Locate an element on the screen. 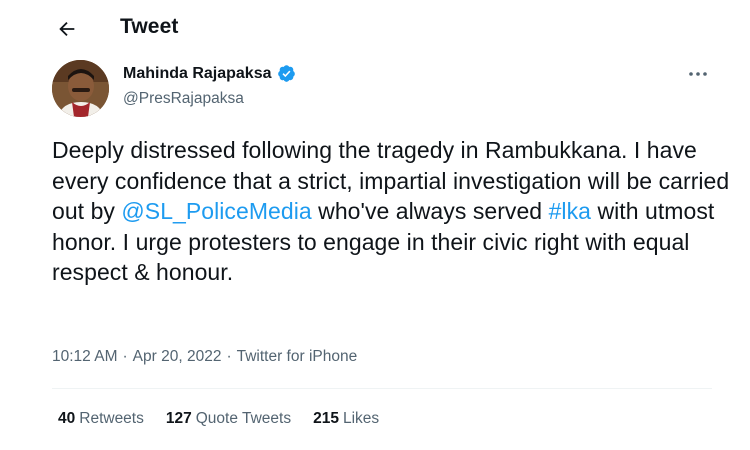 The width and height of the screenshot is (750, 450). tweet-text-segment: who've always served is located at coordinates (430, 211).